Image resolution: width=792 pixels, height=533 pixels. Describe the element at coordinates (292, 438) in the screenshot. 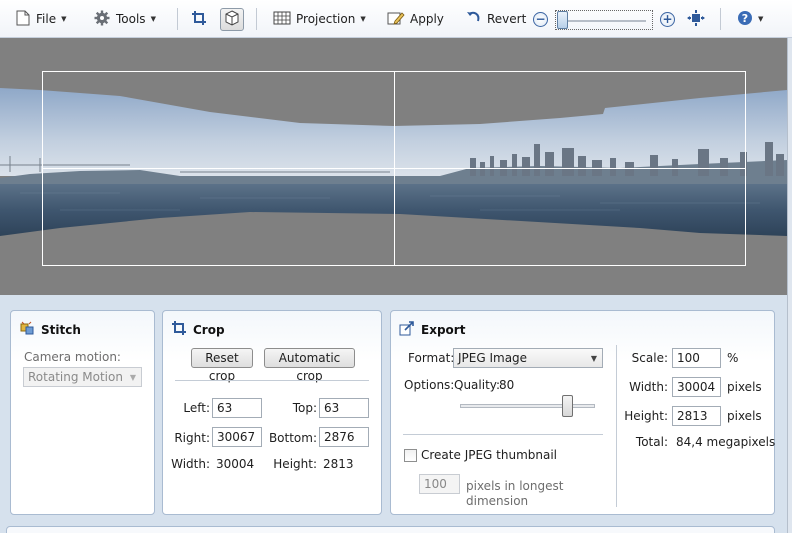

I see `crop-bottom-label: Bottom:` at that location.